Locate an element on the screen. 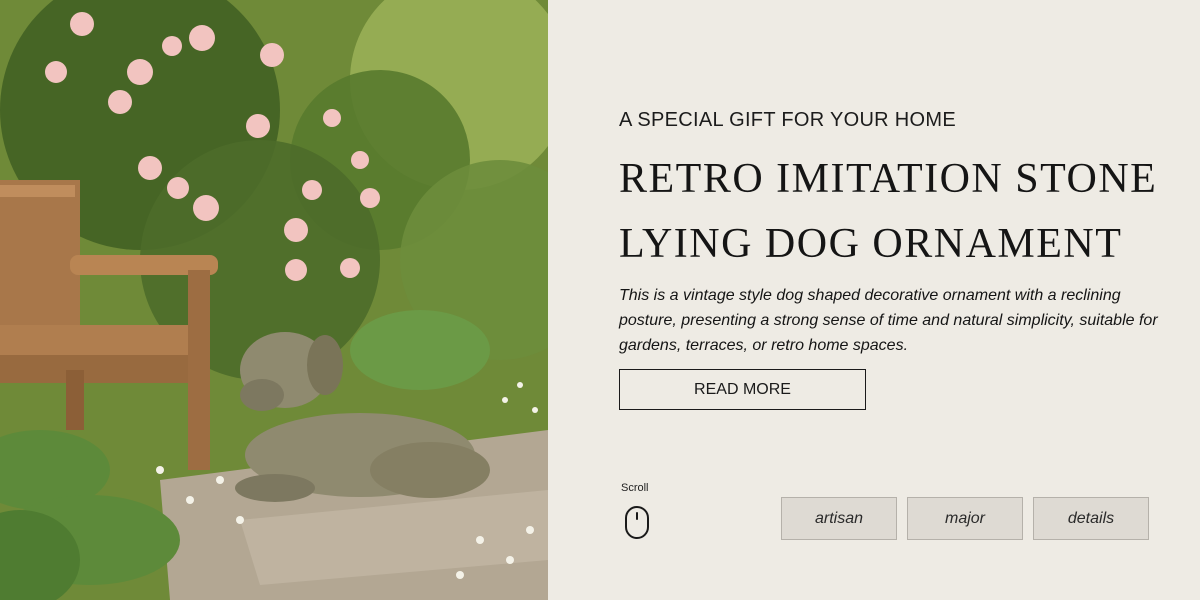 The width and height of the screenshot is (1200, 600). read-more-button: READ MORE is located at coordinates (742, 389).